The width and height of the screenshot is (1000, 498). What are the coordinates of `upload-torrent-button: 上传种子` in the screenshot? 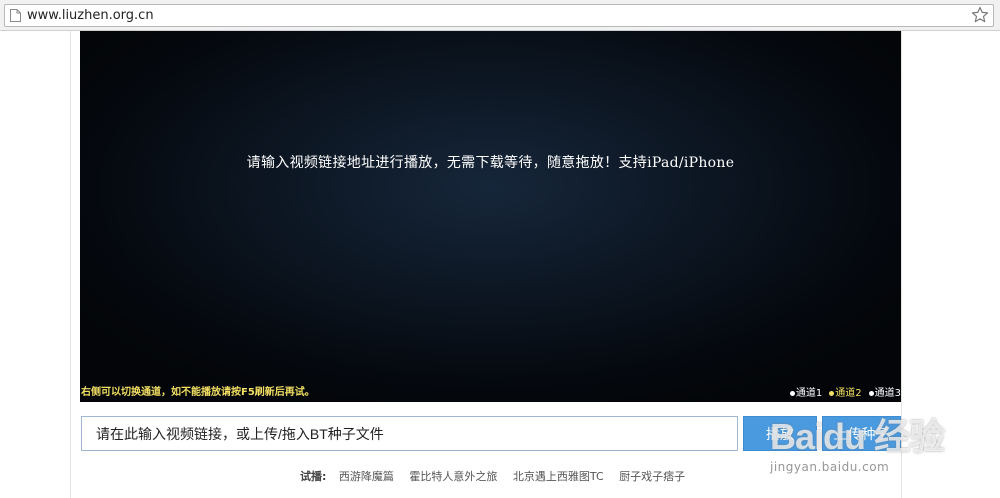 It's located at (861, 433).